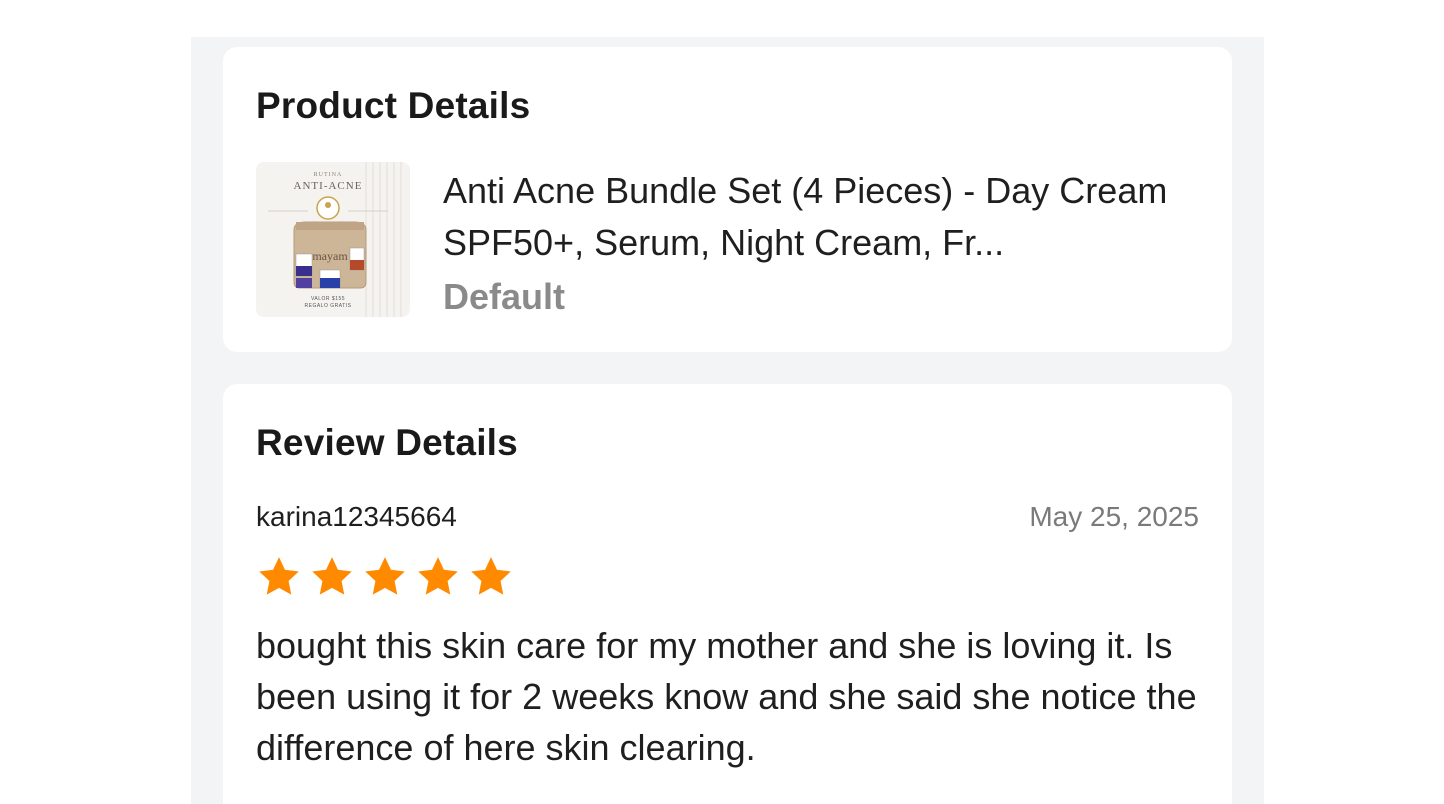 This screenshot has width=1444, height=804. I want to click on thumb-headline: ANTI-ACNE, so click(328, 186).